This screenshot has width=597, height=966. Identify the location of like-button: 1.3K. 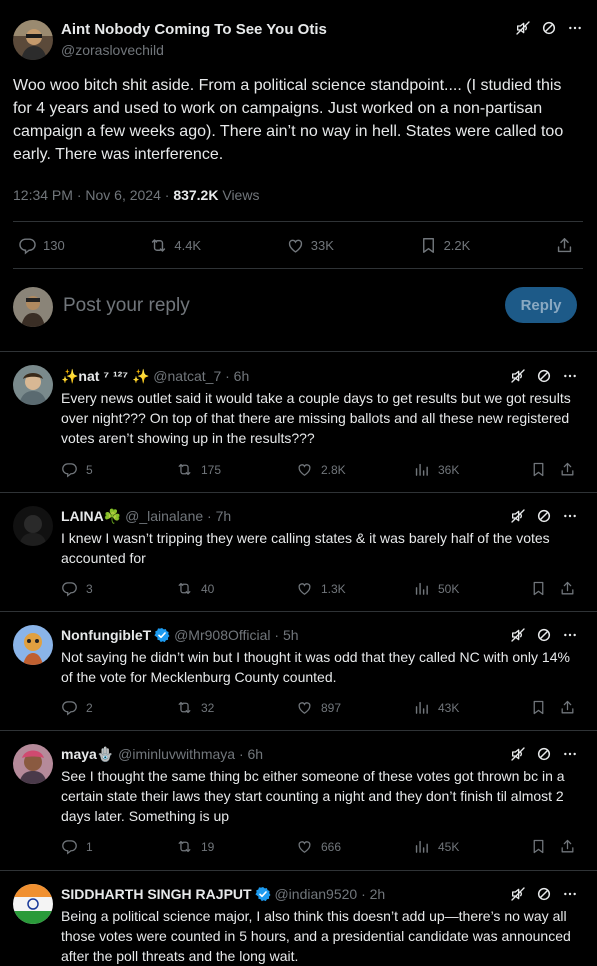
(321, 588).